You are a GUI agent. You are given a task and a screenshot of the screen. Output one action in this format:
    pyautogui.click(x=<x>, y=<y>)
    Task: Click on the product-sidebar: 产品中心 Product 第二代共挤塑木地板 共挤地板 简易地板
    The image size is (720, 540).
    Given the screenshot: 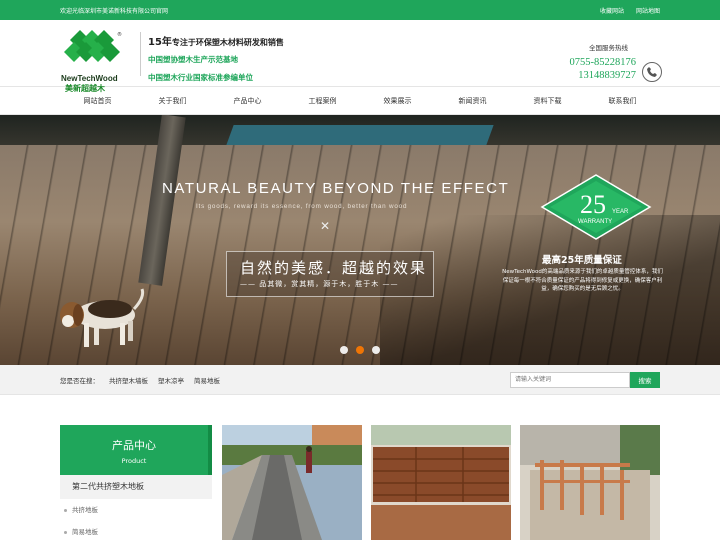 What is the action you would take?
    pyautogui.click(x=136, y=482)
    